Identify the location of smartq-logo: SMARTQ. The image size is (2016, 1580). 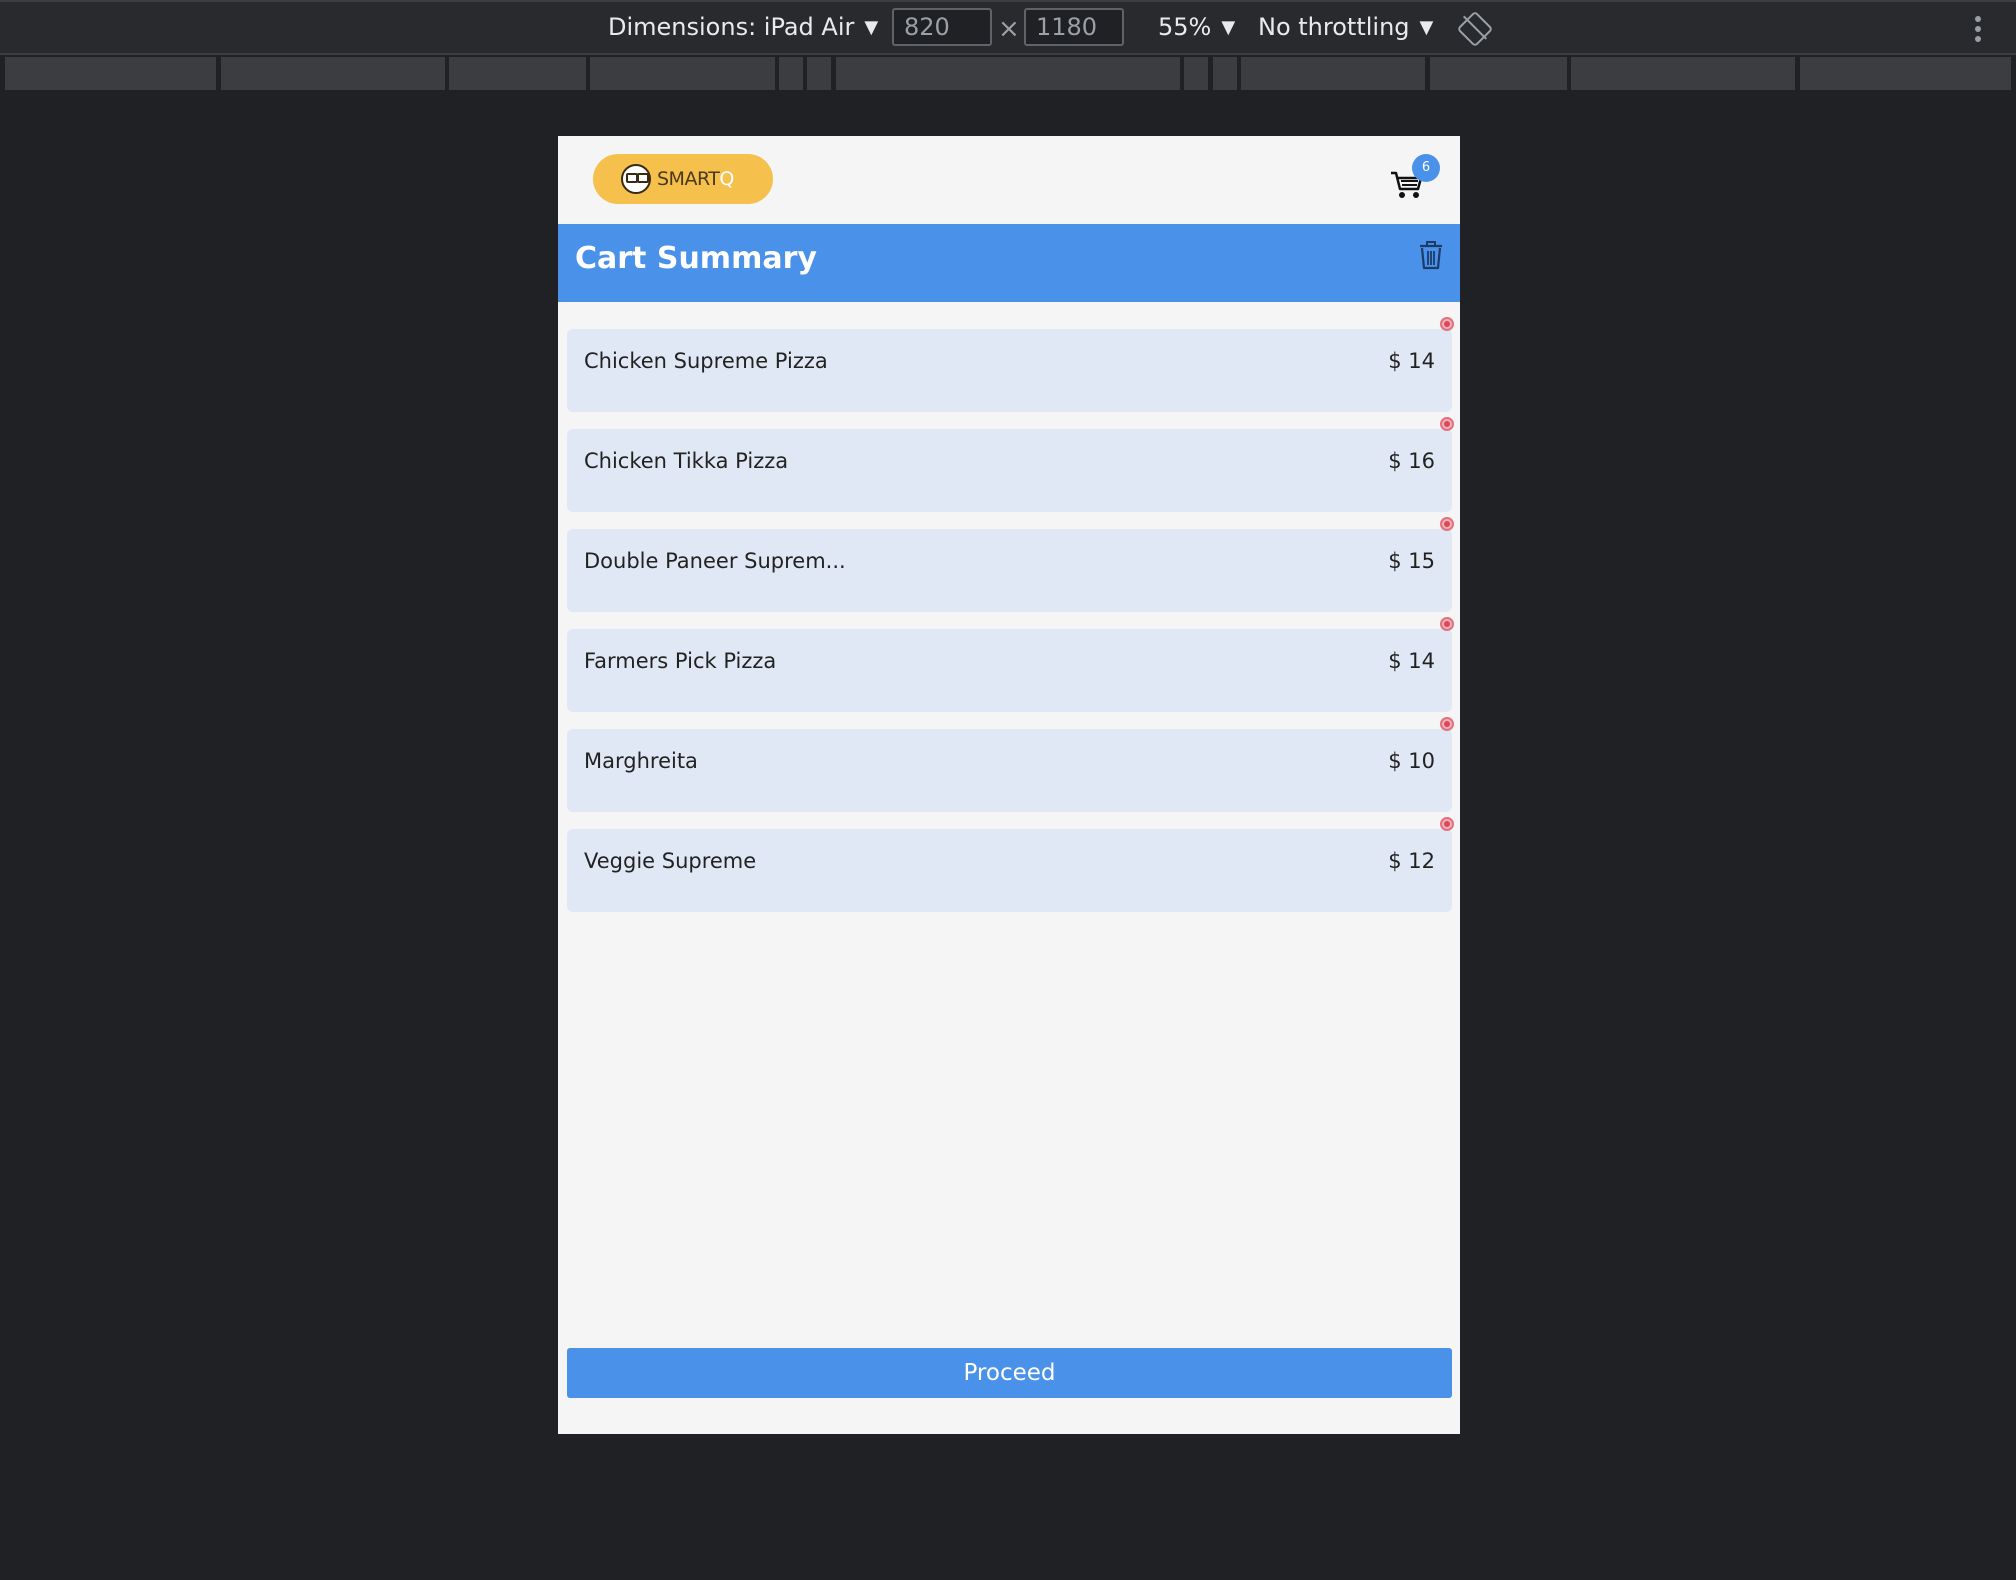
(683, 179).